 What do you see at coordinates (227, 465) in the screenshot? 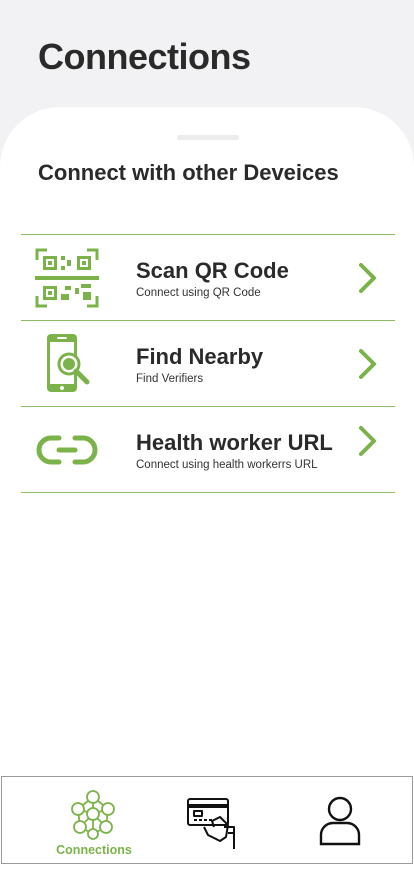
I see `item-subtitle: Connect using health workerrs URL` at bounding box center [227, 465].